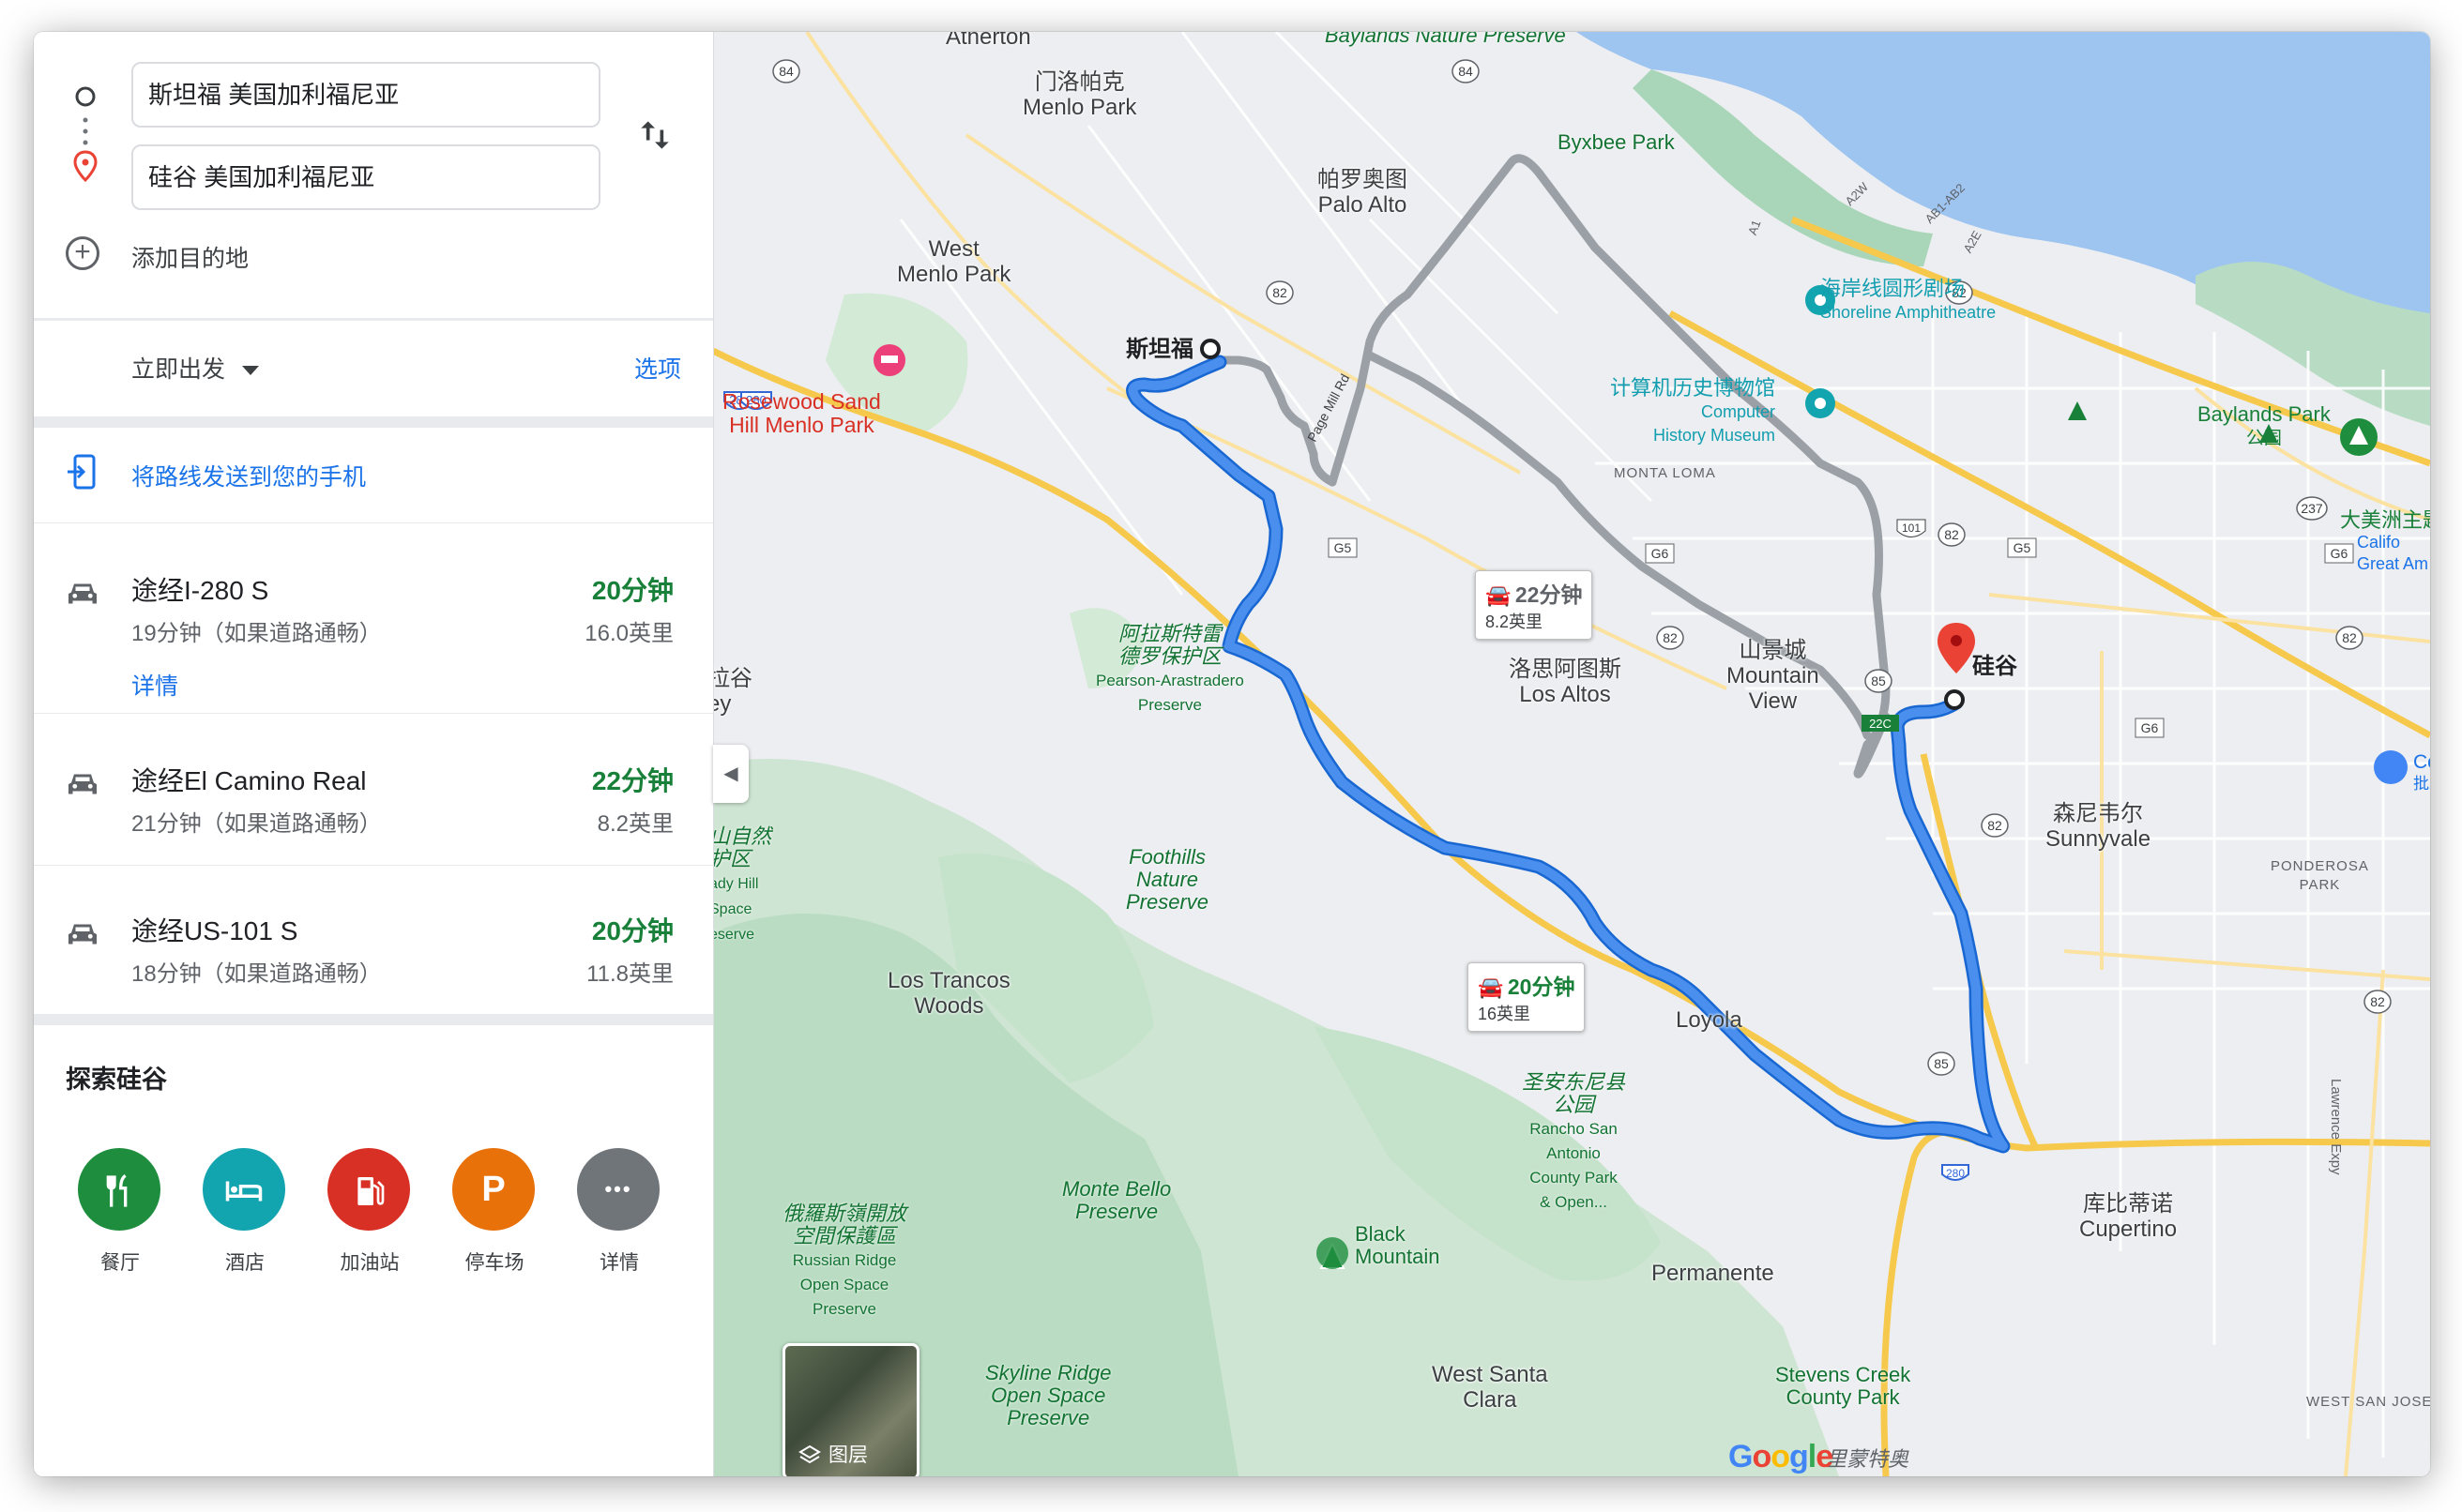 This screenshot has height=1512, width=2462. Describe the element at coordinates (1362, 205) in the screenshot. I see `place-label-en: Palo Alto` at that location.